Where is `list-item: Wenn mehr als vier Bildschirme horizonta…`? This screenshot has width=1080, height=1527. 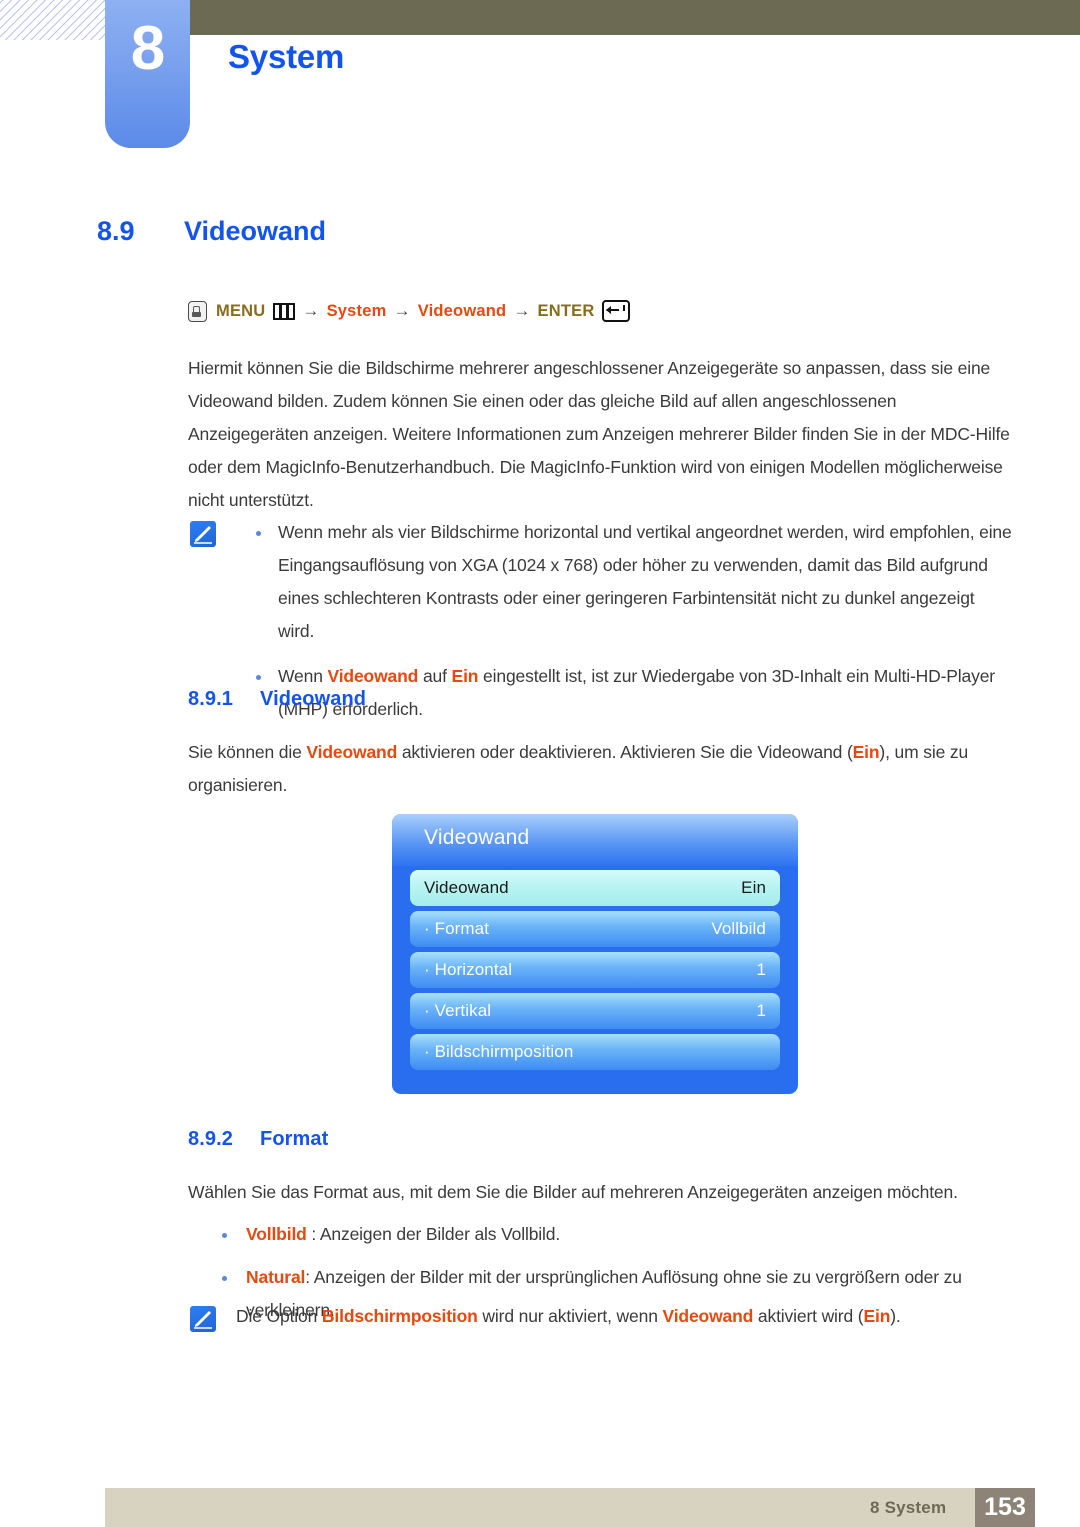
list-item: Wenn mehr als vier Bildschirme horizonta… is located at coordinates (630, 582).